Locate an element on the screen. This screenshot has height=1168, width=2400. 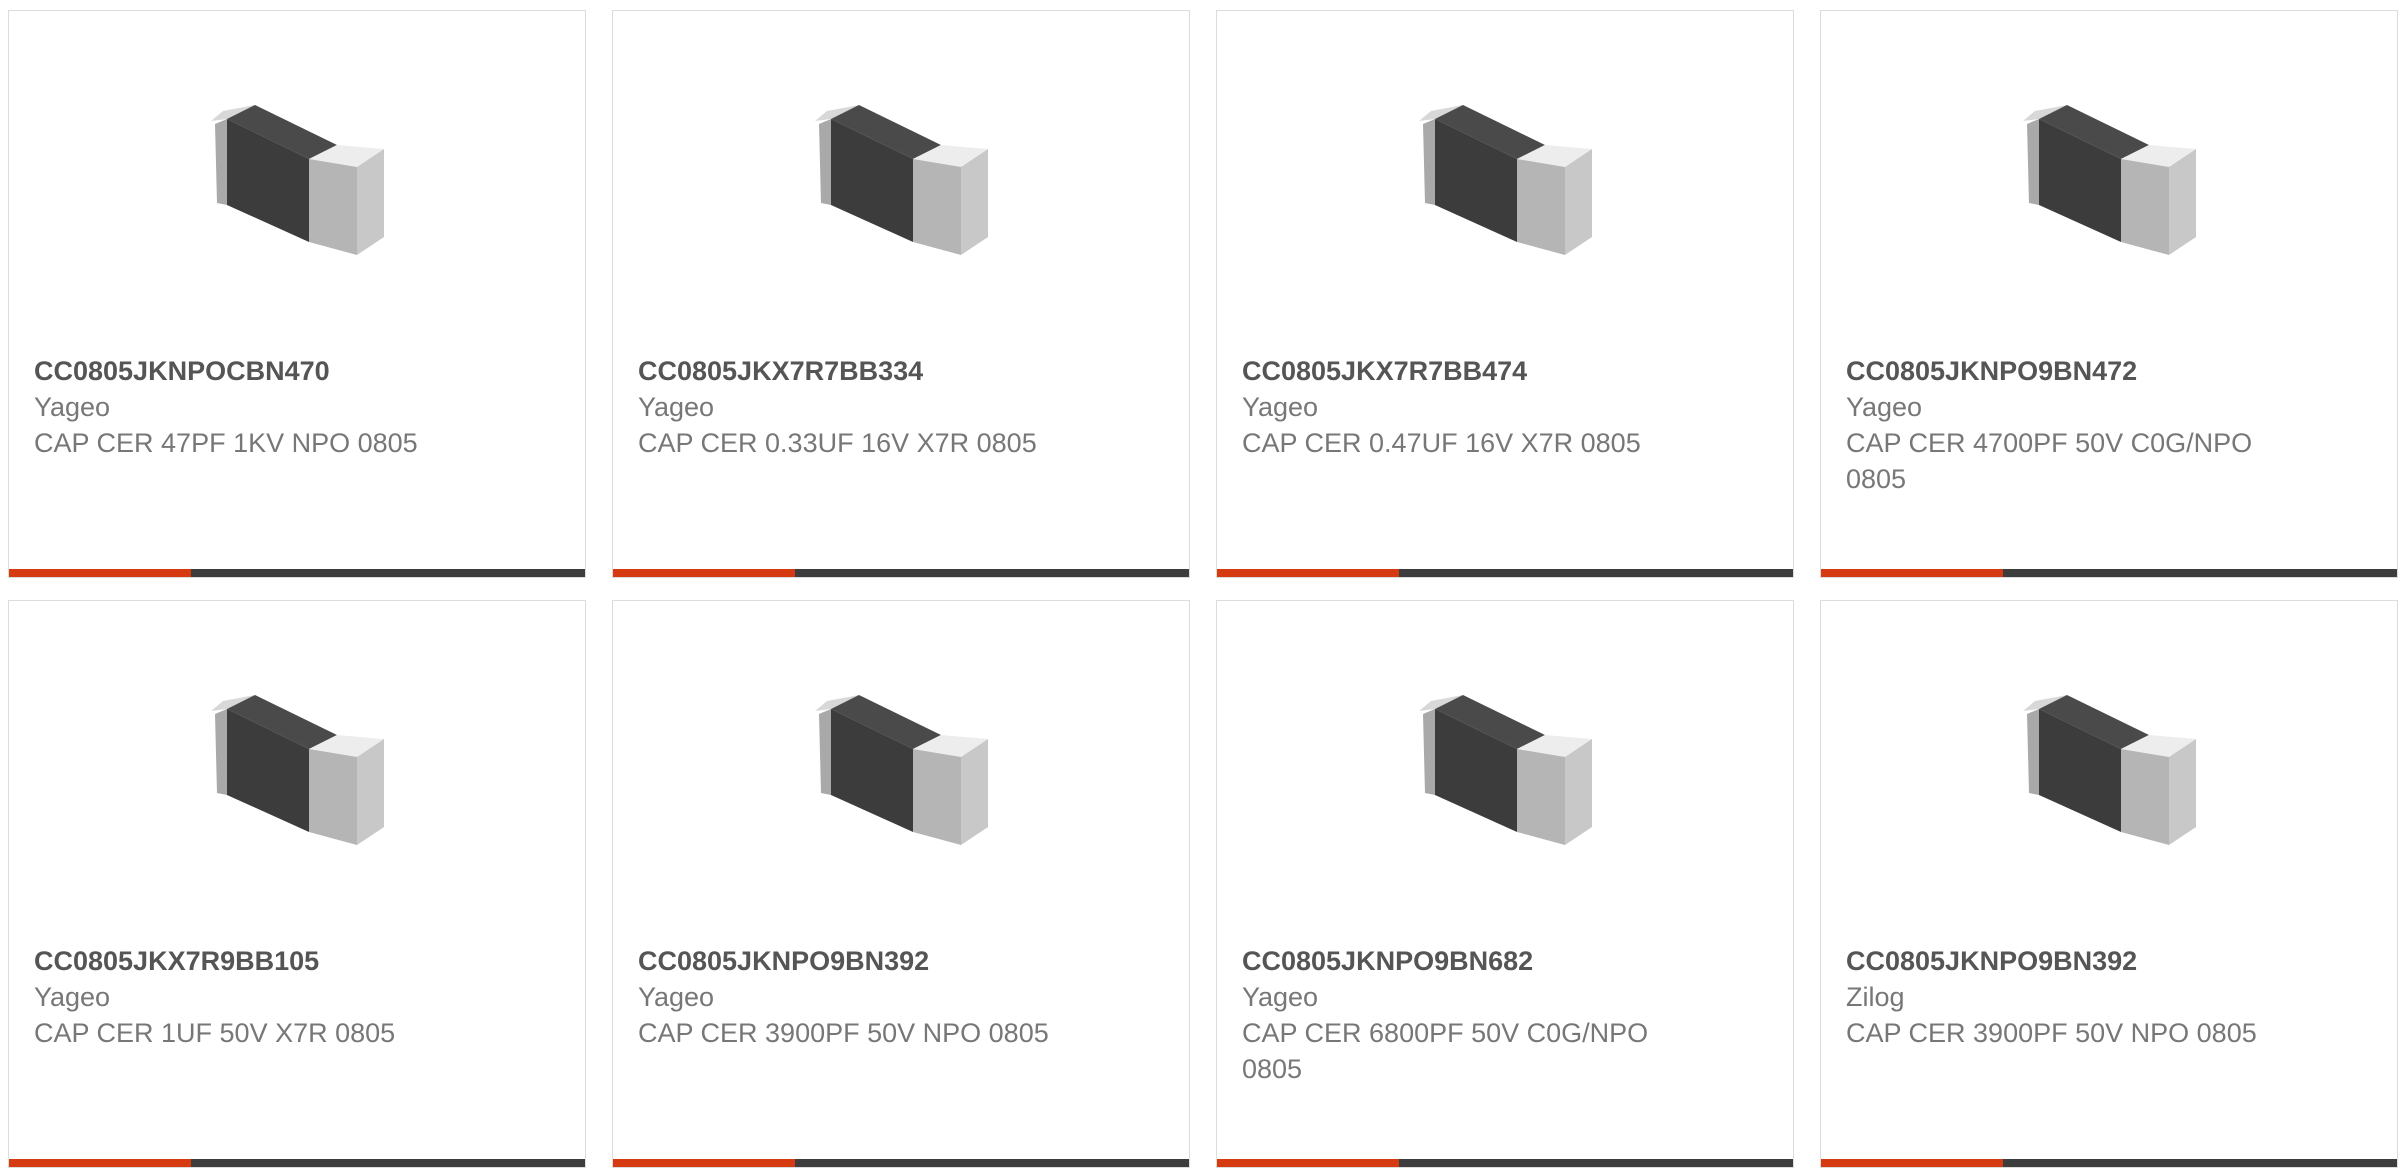
part-number: CC0805JKX7R9BB105 is located at coordinates (264, 961).